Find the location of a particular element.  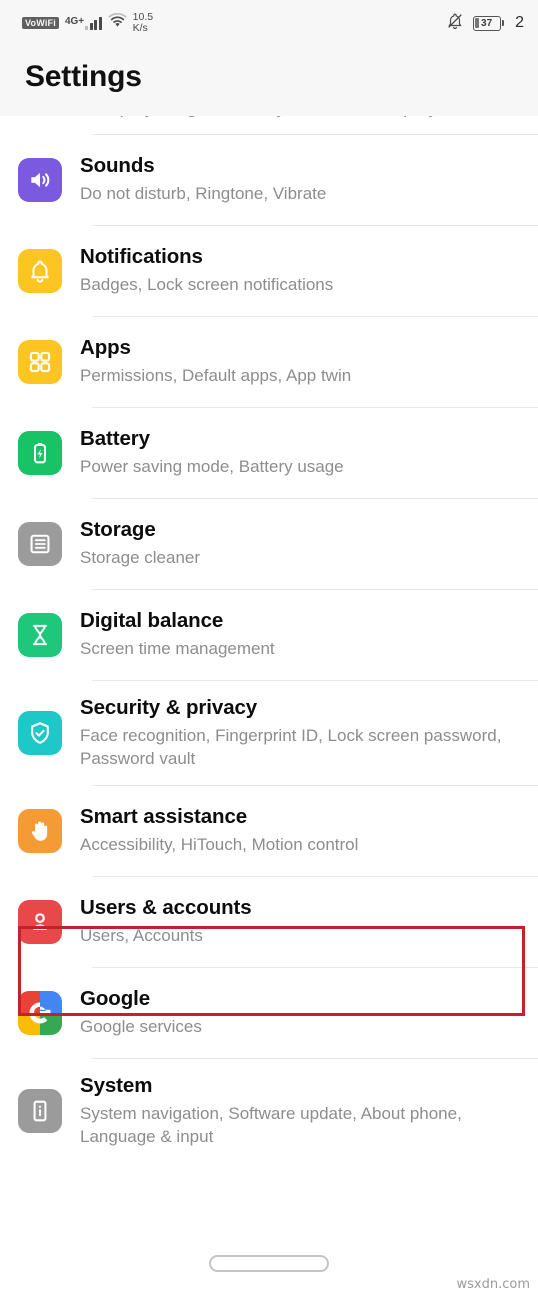

settings-row-texts: Google Google services is located at coordinates (289, 1012).